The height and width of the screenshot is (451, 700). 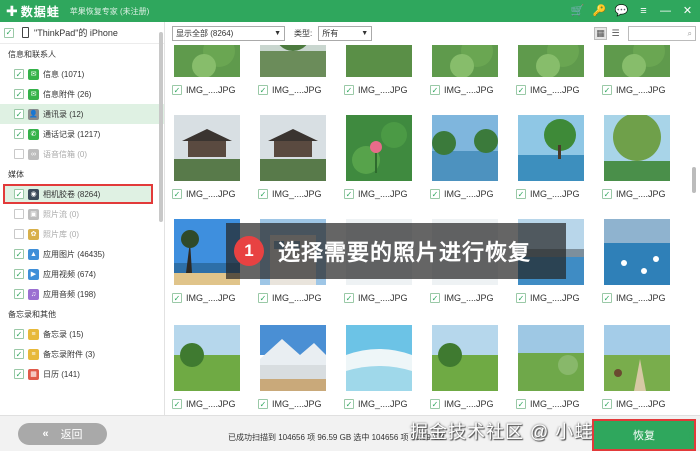 What do you see at coordinates (82, 254) in the screenshot?
I see `sidebar-item-app-photo: ✓ ▲ 应用图片 (46435)` at bounding box center [82, 254].